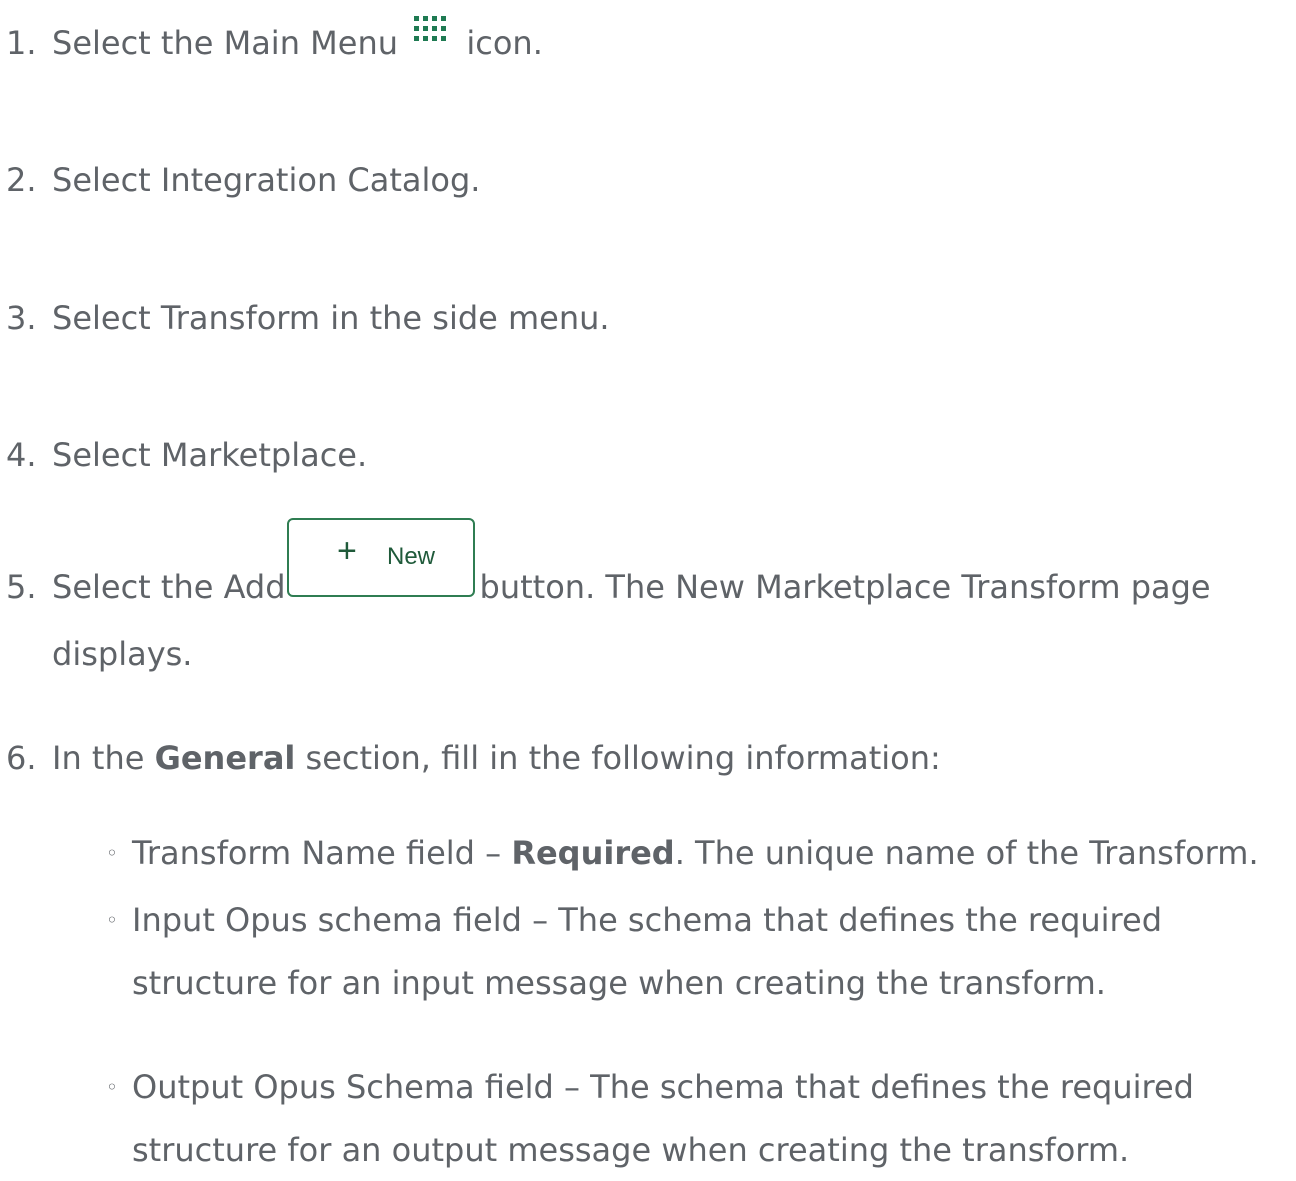 The width and height of the screenshot is (1296, 1181). Describe the element at coordinates (210, 455) in the screenshot. I see `step-text: Select Marketplace.` at that location.